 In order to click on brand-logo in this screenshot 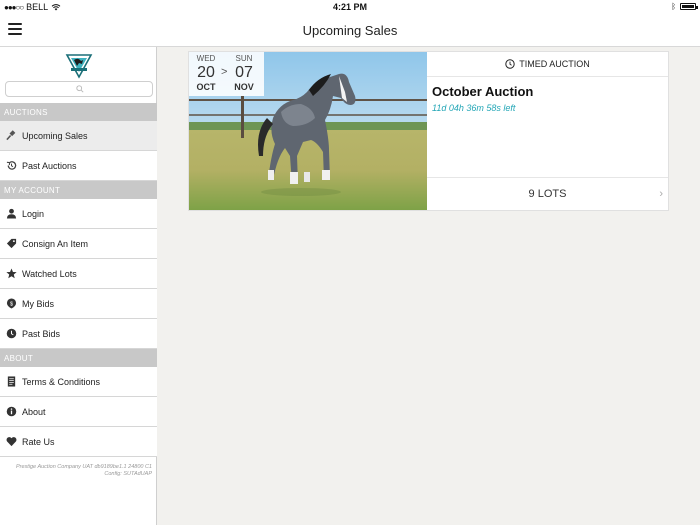, I will do `click(79, 66)`.